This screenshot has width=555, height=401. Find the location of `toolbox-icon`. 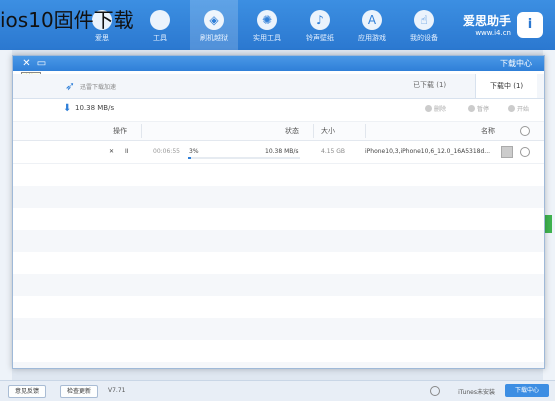

toolbox-icon is located at coordinates (160, 20).